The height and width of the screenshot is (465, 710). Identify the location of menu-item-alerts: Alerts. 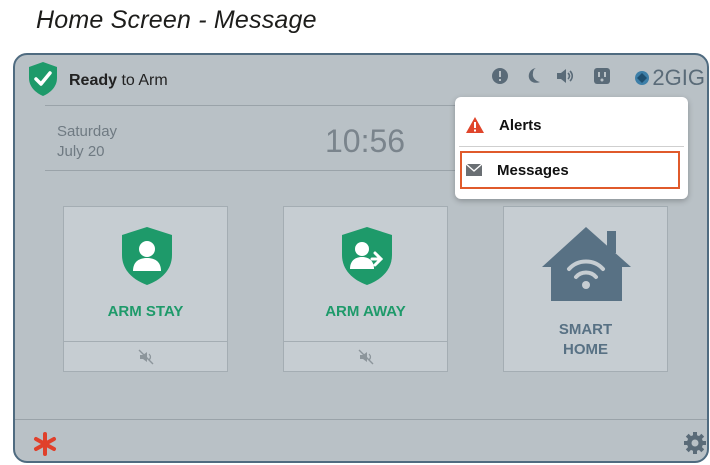
(571, 125).